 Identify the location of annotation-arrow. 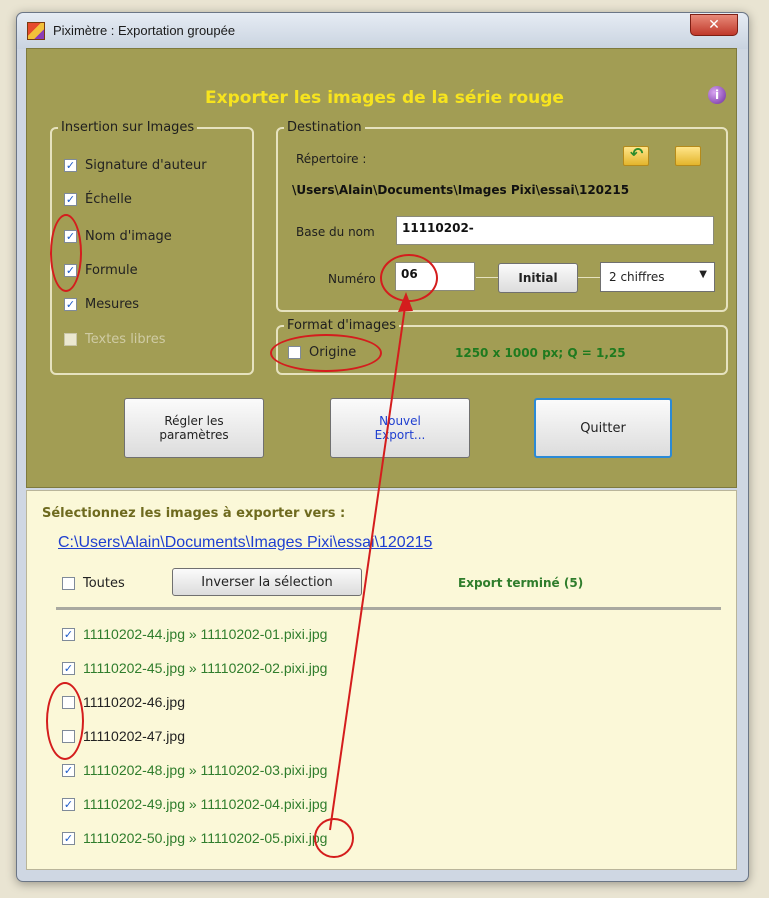
(371, 561).